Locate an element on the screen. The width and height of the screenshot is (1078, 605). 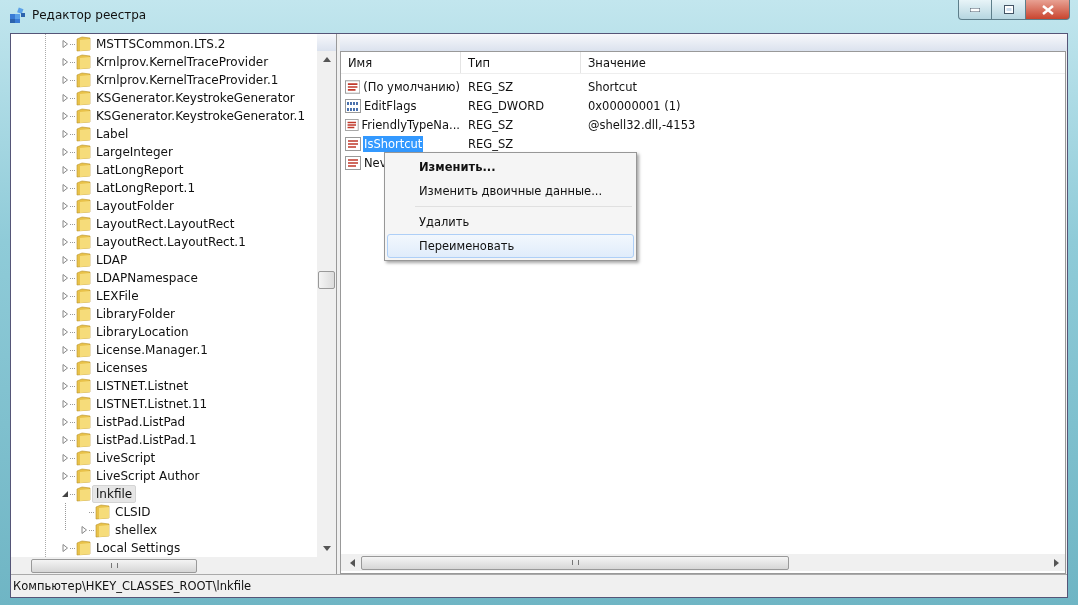
maximize-button is located at coordinates (1009, 10).